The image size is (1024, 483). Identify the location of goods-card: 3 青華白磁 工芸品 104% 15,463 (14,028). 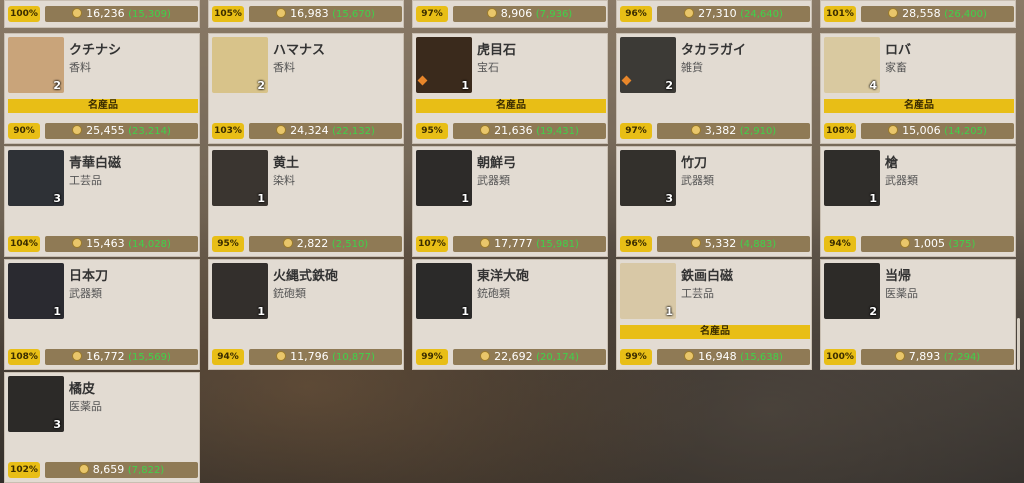
(102, 201).